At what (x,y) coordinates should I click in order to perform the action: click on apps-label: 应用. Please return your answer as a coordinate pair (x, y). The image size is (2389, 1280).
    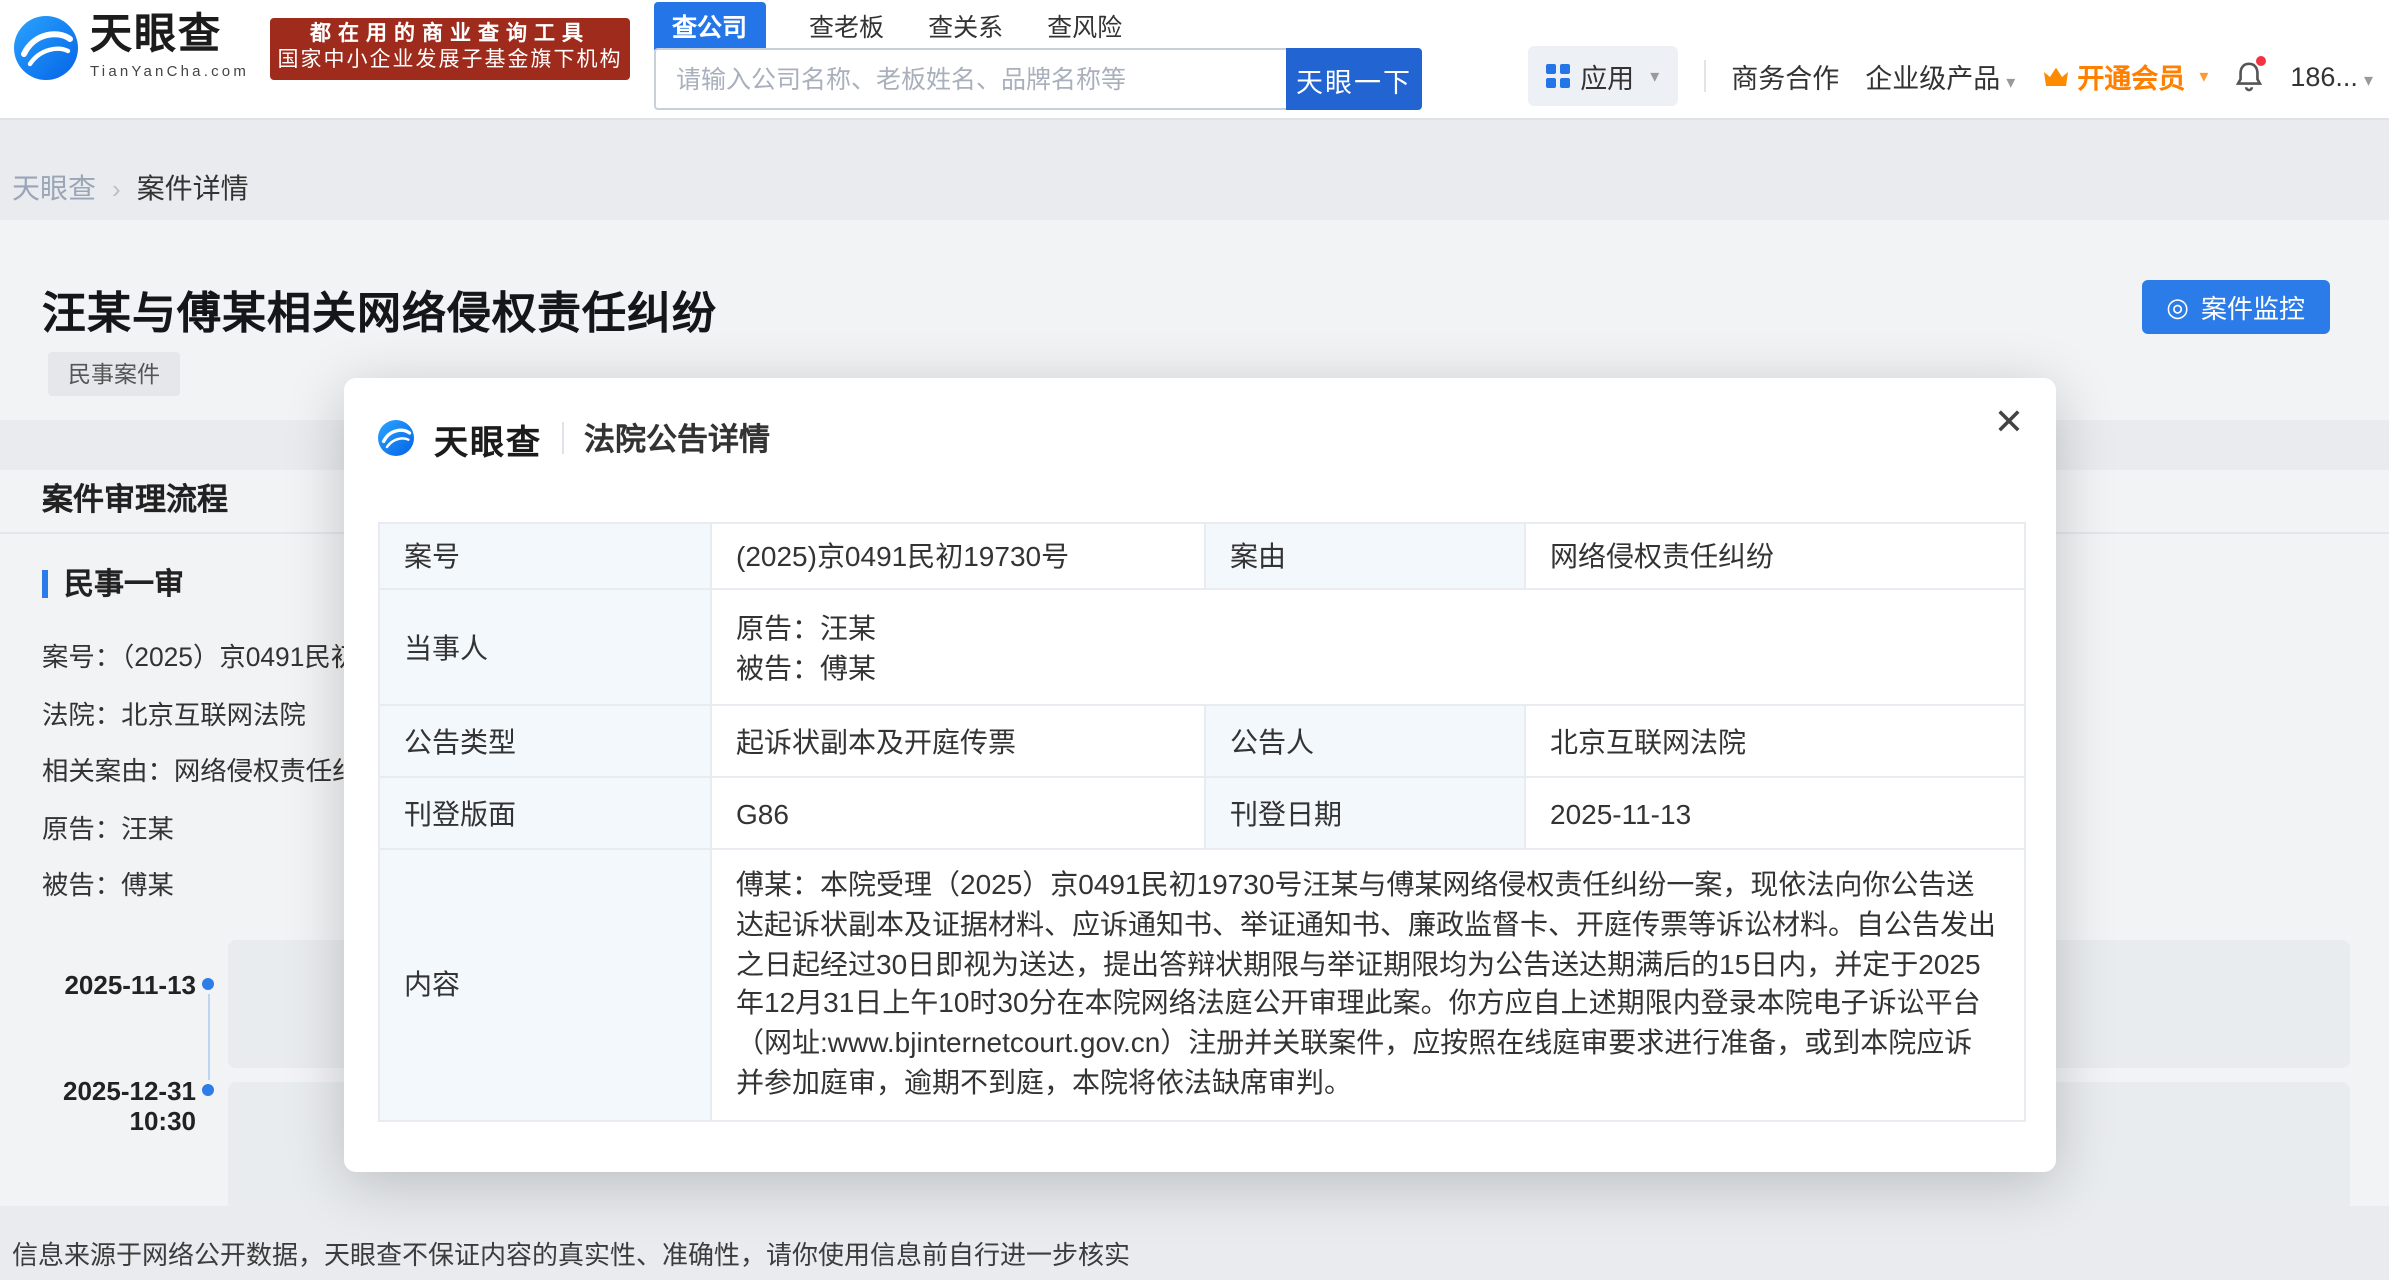
    Looking at the image, I should click on (1607, 79).